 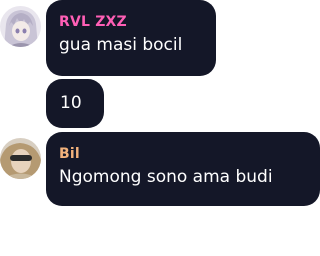 I want to click on person-photo-avatar-icon, so click(x=20, y=158).